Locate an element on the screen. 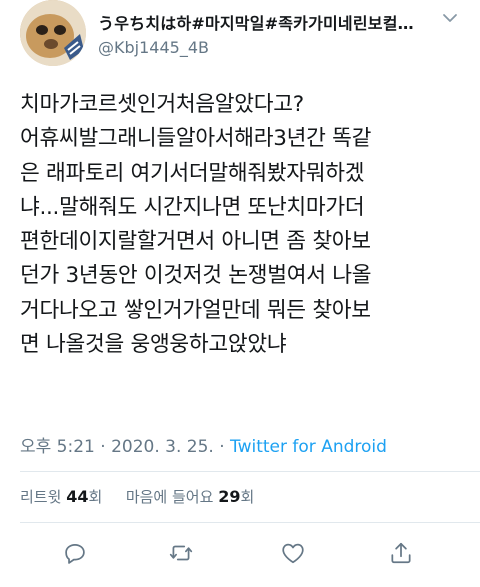 This screenshot has height=587, width=480. tweet-text-line: 면 나올것을 웅앵웅하고앉았냐 is located at coordinates (153, 345).